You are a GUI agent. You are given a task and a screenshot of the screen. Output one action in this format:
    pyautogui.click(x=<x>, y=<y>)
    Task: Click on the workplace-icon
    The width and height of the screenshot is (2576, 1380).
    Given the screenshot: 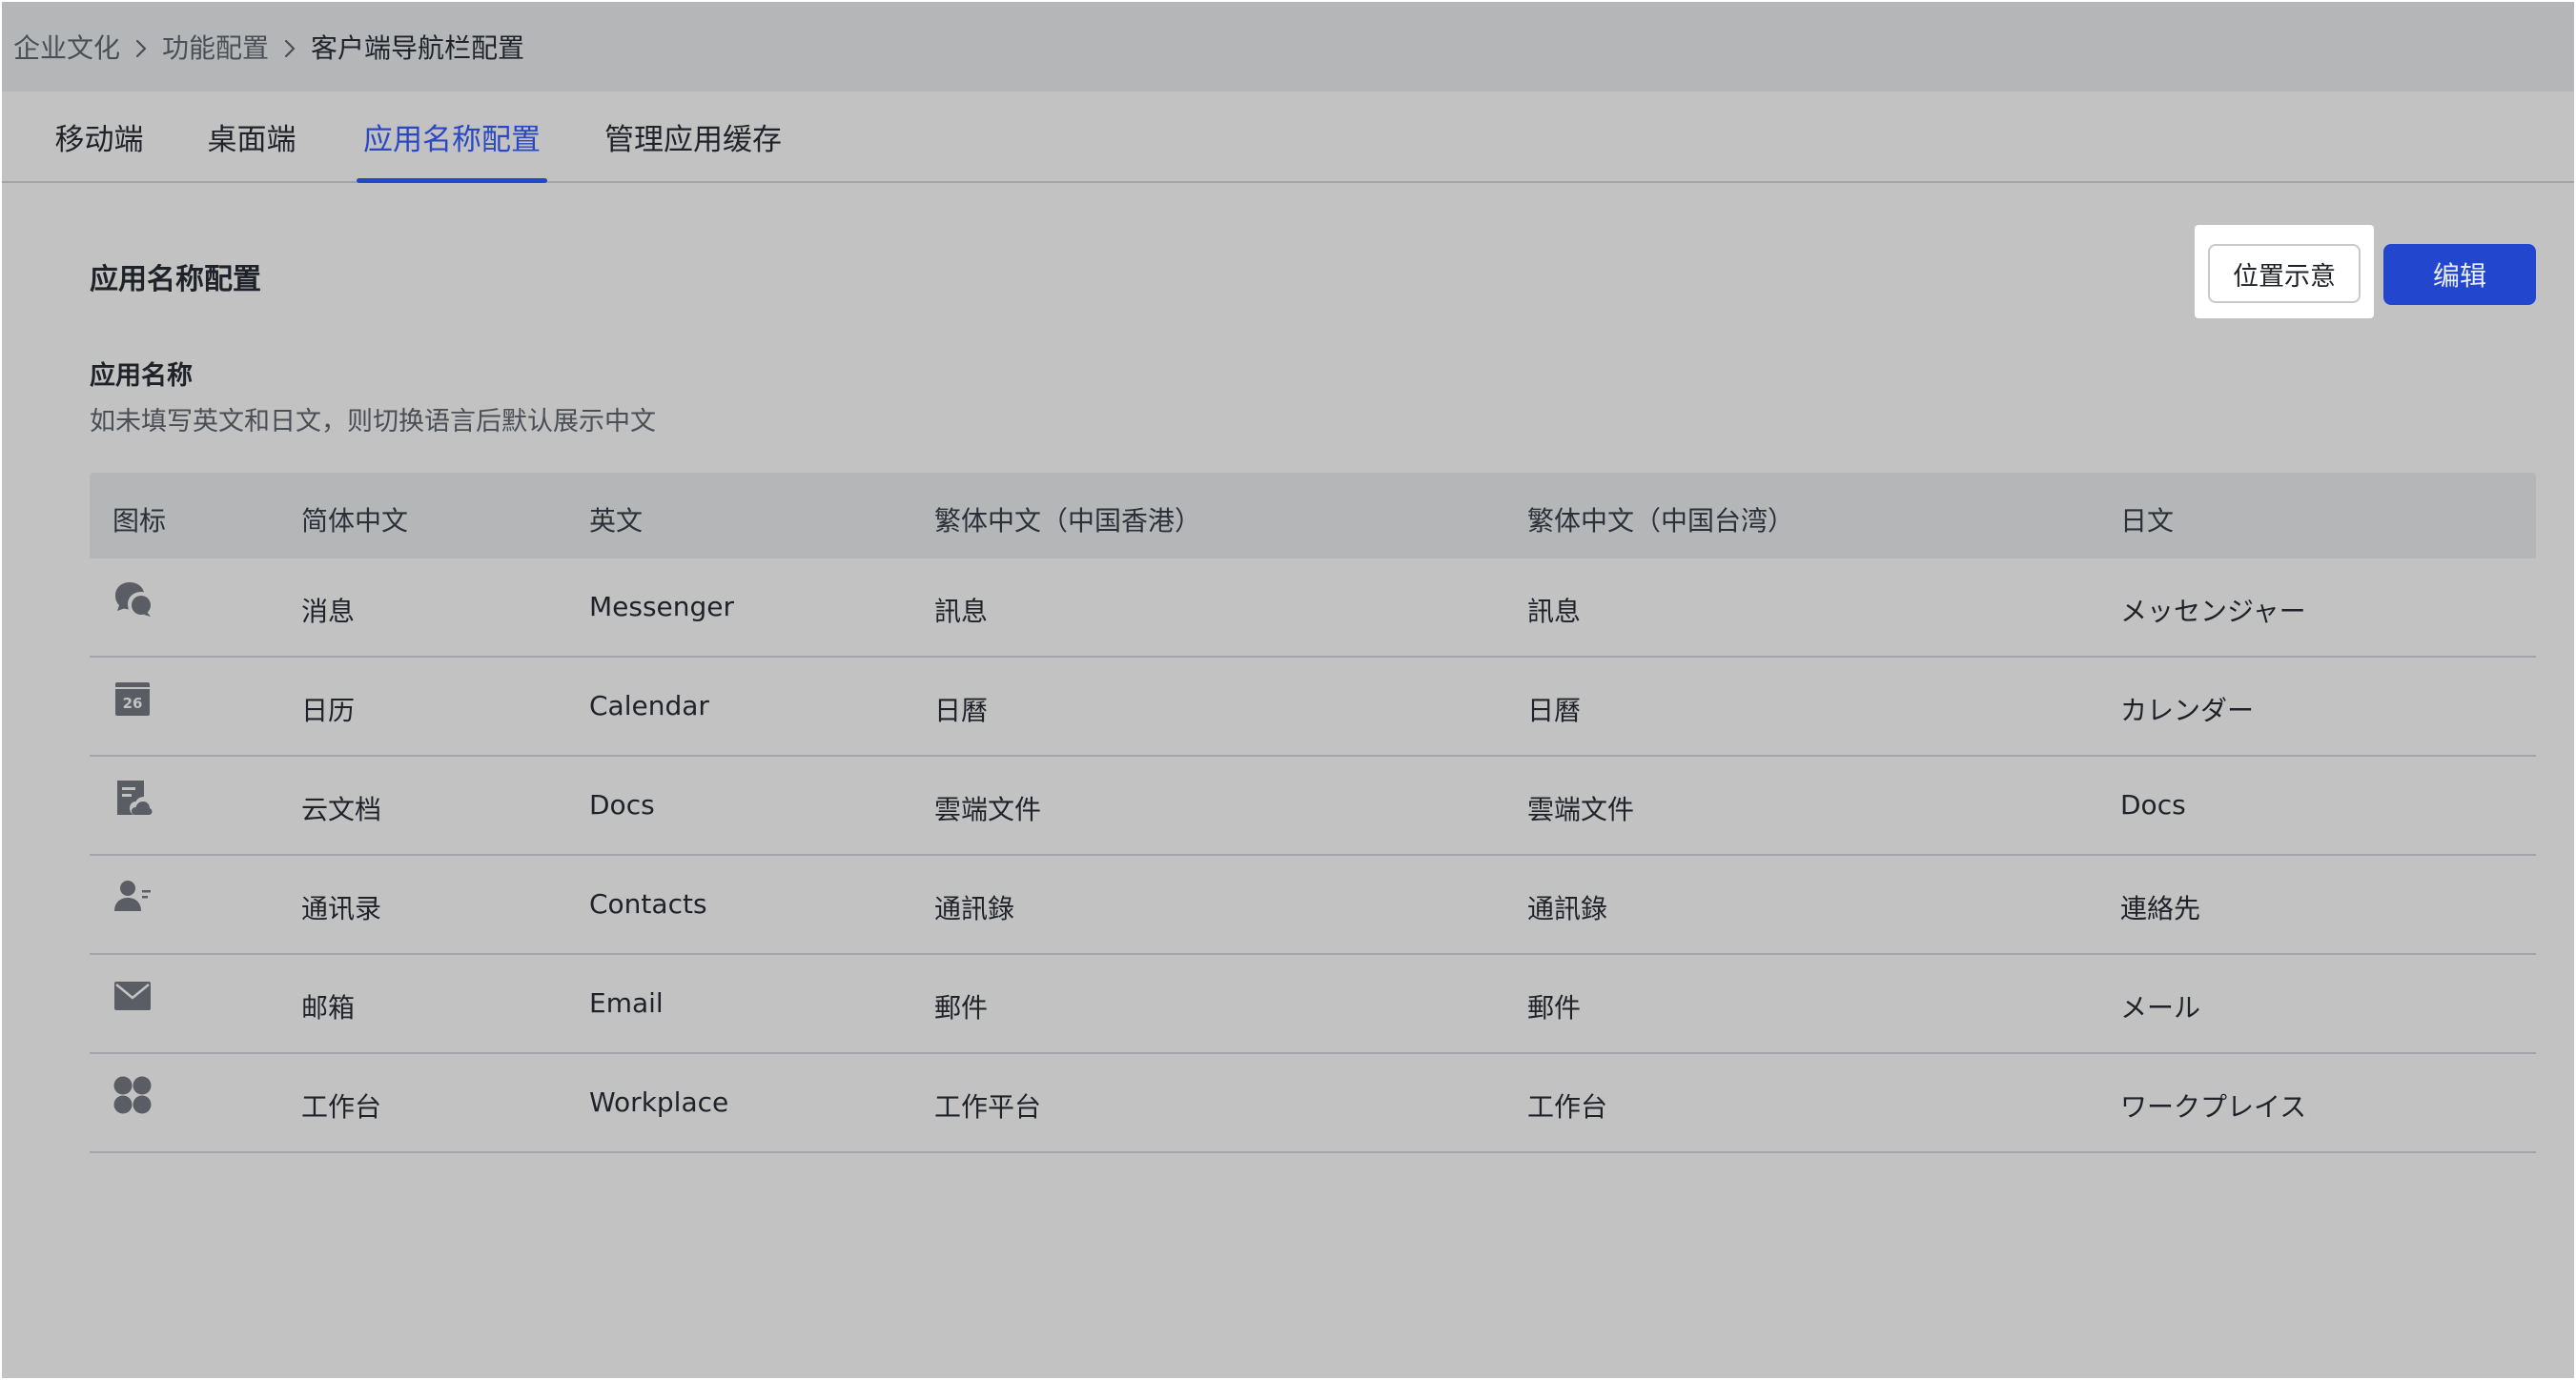 What is the action you would take?
    pyautogui.click(x=133, y=1095)
    